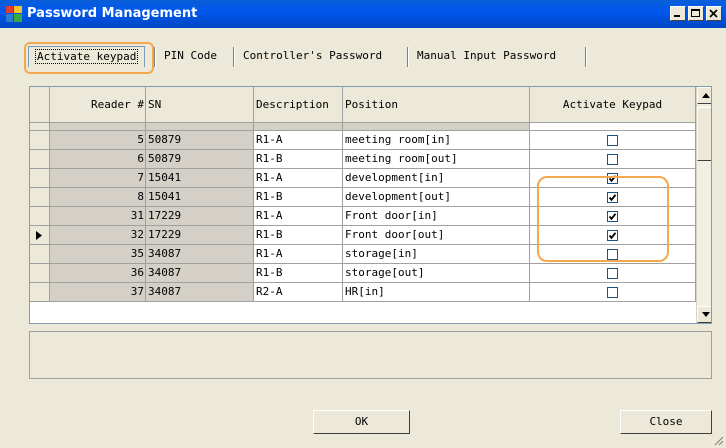  What do you see at coordinates (298, 127) in the screenshot?
I see `cell-description` at bounding box center [298, 127].